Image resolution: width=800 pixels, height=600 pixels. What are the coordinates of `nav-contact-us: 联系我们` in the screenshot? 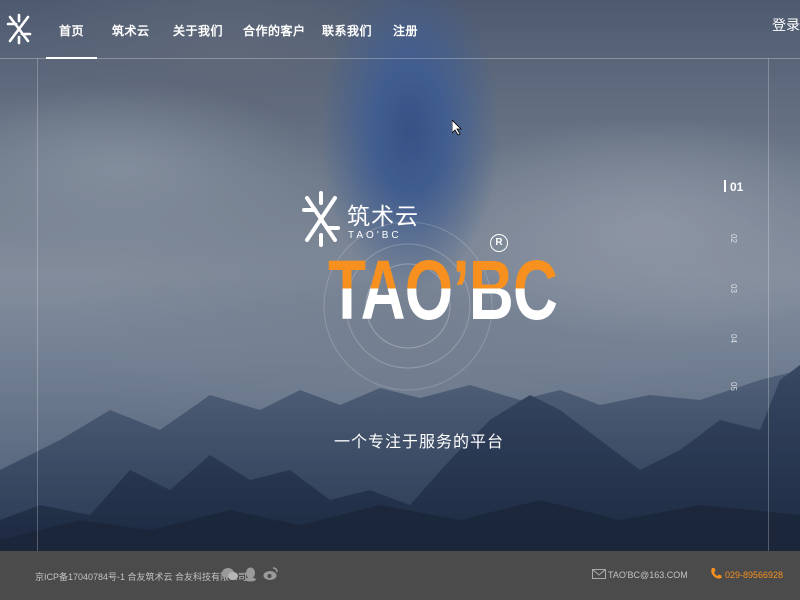 It's located at (347, 30).